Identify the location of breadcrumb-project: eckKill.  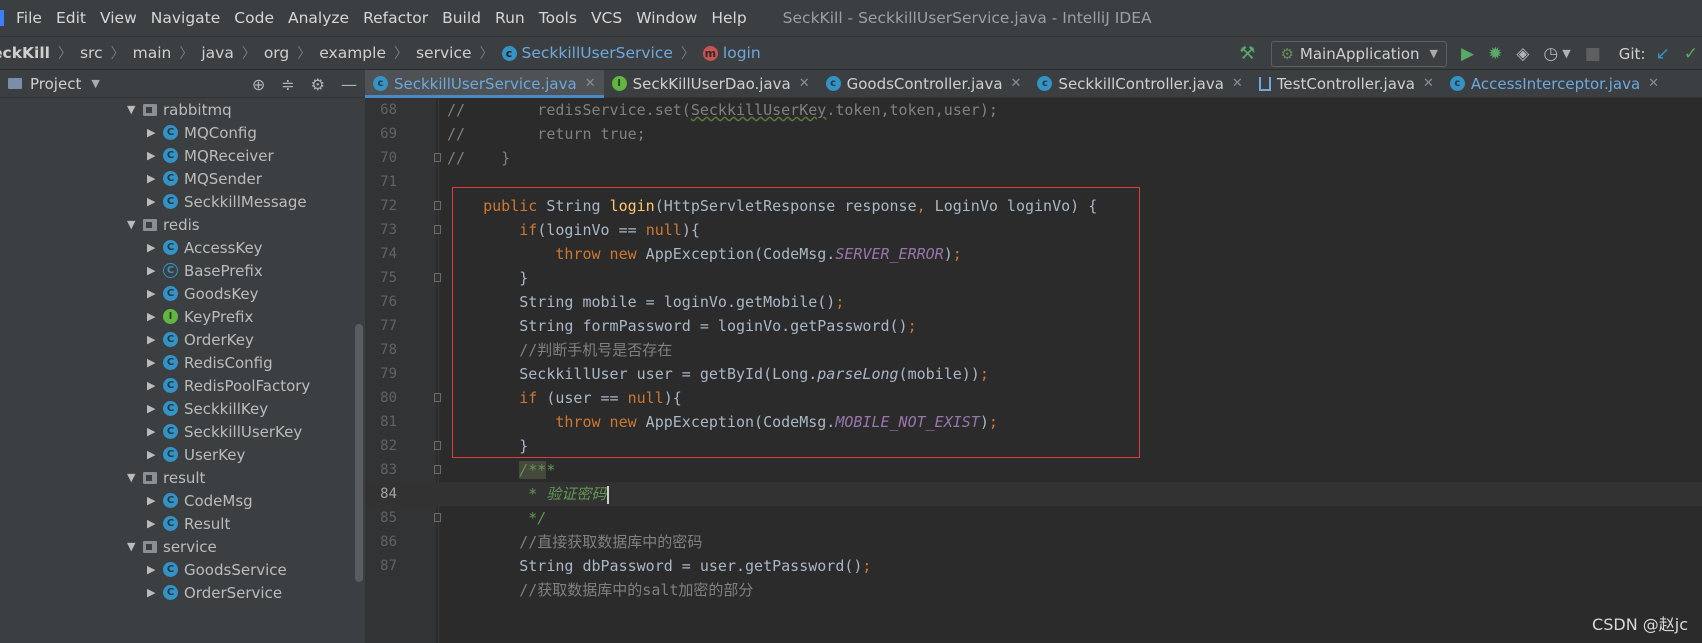
(25, 53).